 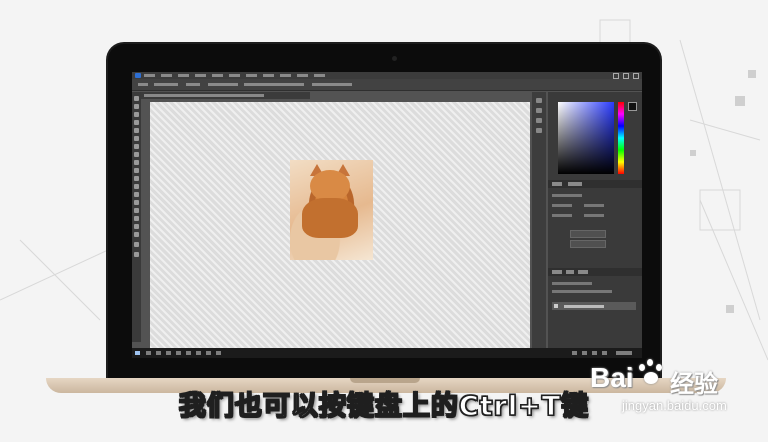 I want to click on watermark-brand: 经验, so click(x=694, y=384).